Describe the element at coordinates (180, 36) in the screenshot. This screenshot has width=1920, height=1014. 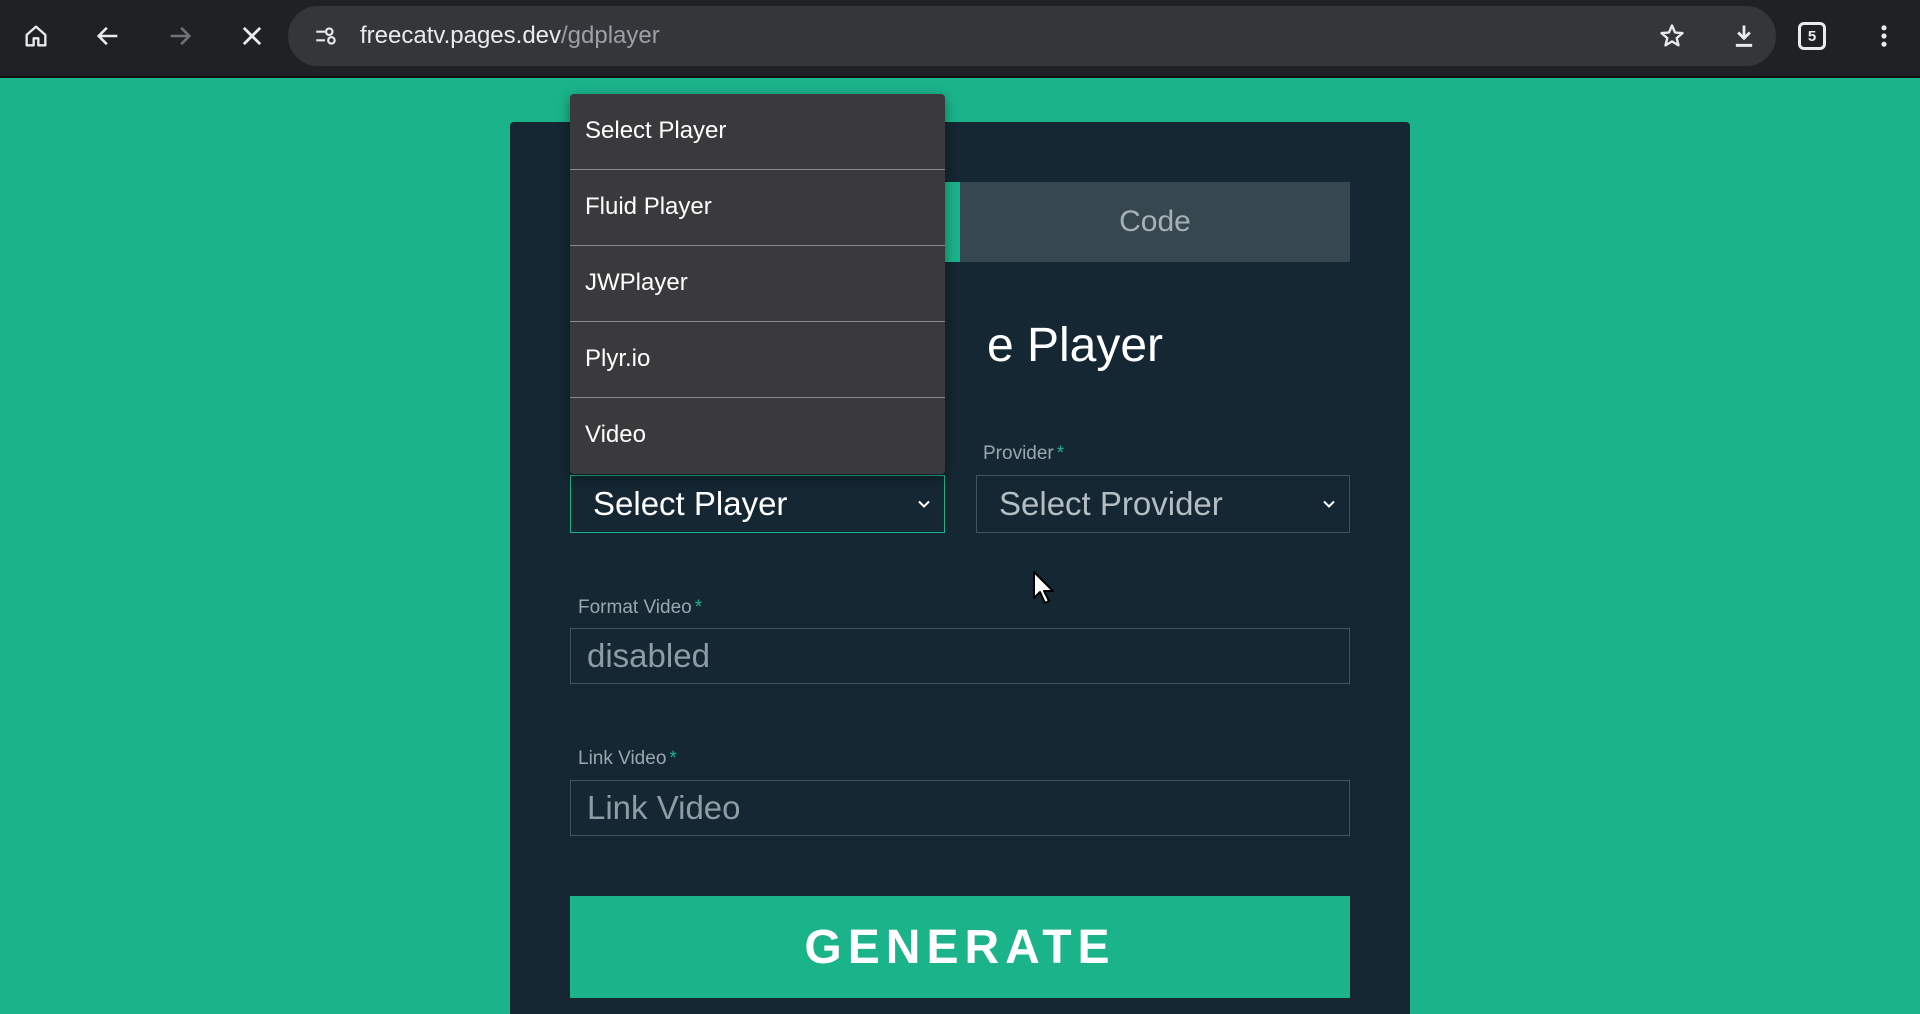
I see `forward-icon` at that location.